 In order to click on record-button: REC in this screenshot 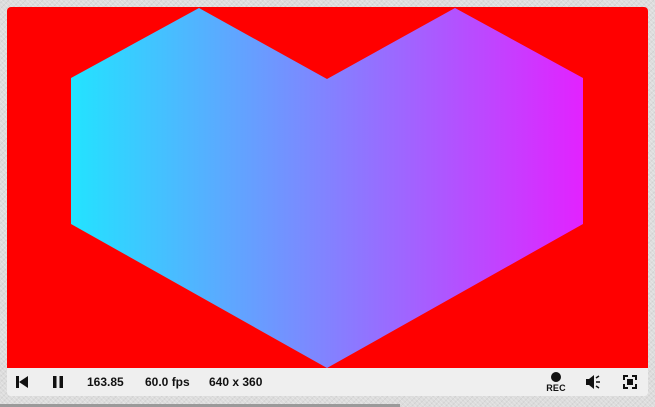, I will do `click(556, 382)`.